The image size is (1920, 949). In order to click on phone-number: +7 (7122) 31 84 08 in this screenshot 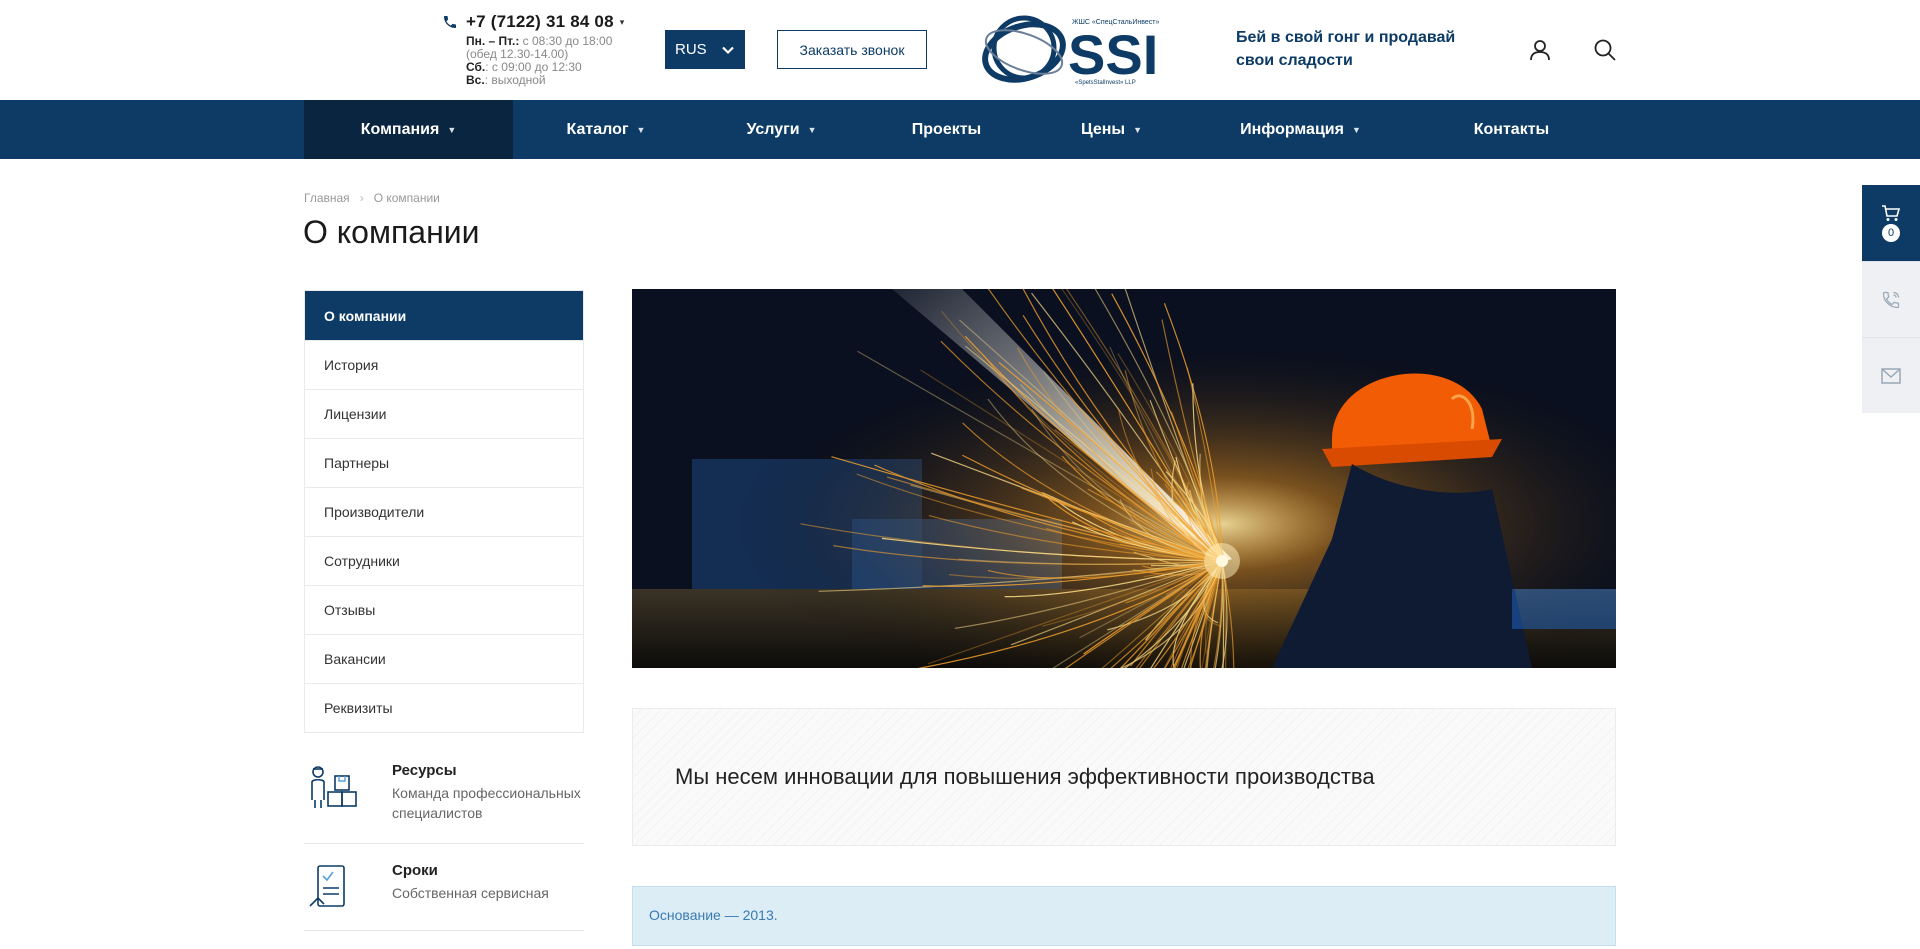, I will do `click(540, 22)`.